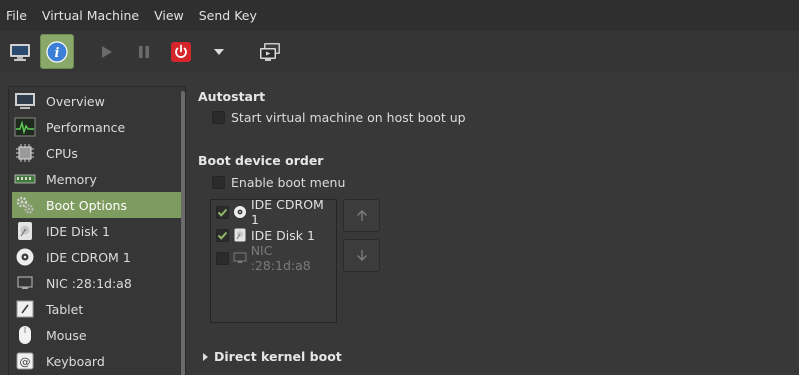 The image size is (799, 375). I want to click on shutdown-menu-button, so click(219, 51).